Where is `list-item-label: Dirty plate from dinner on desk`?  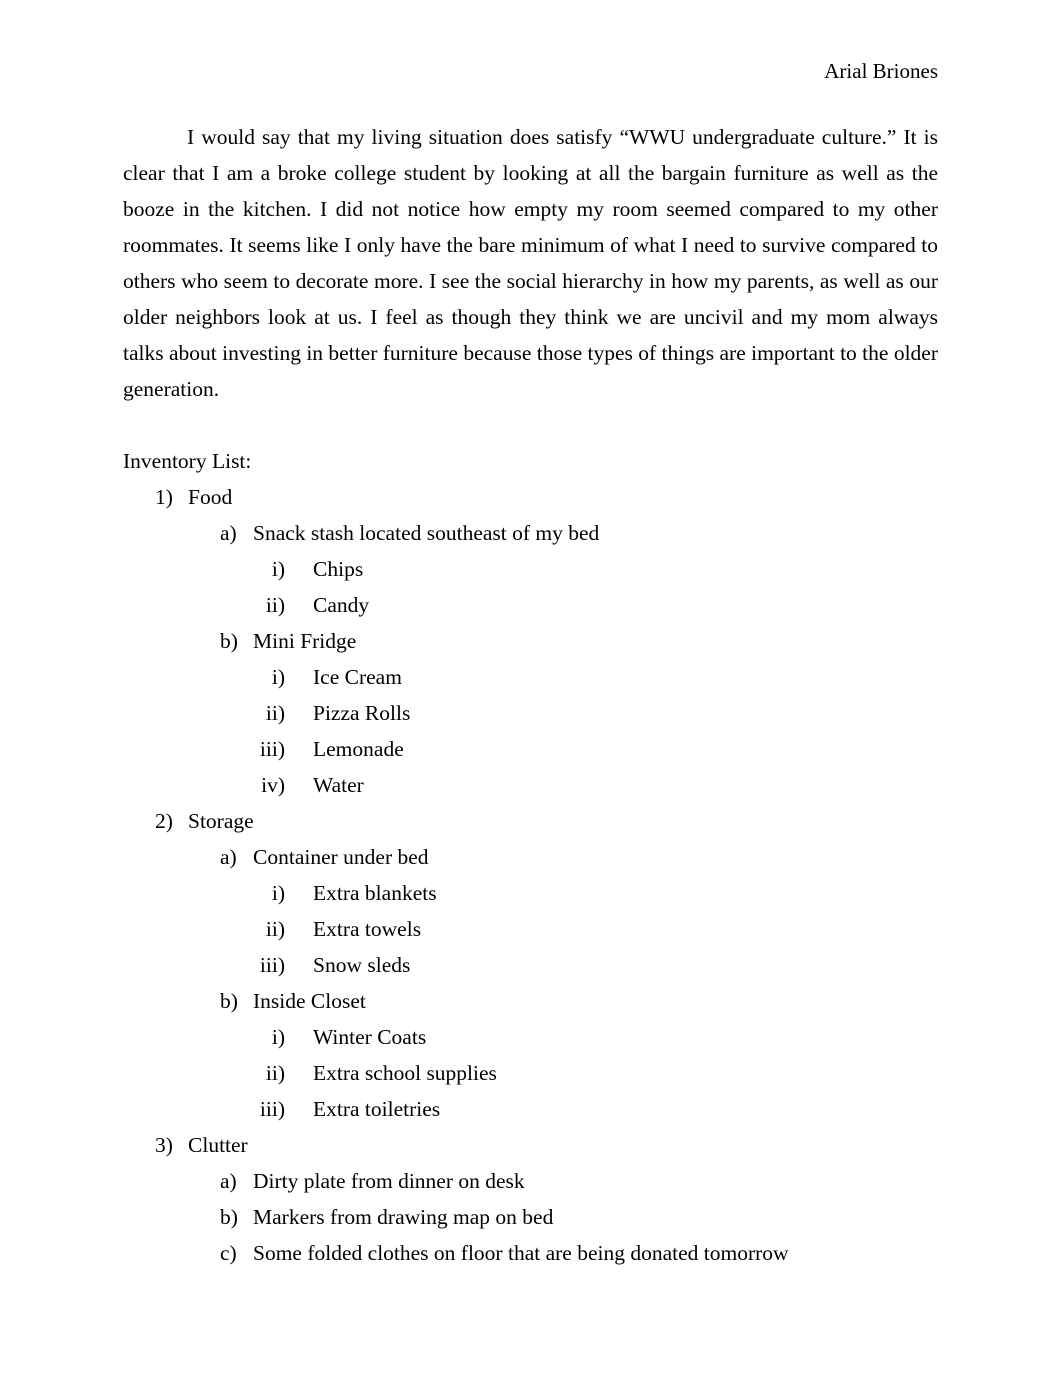
list-item-label: Dirty plate from dinner on desk is located at coordinates (389, 1181).